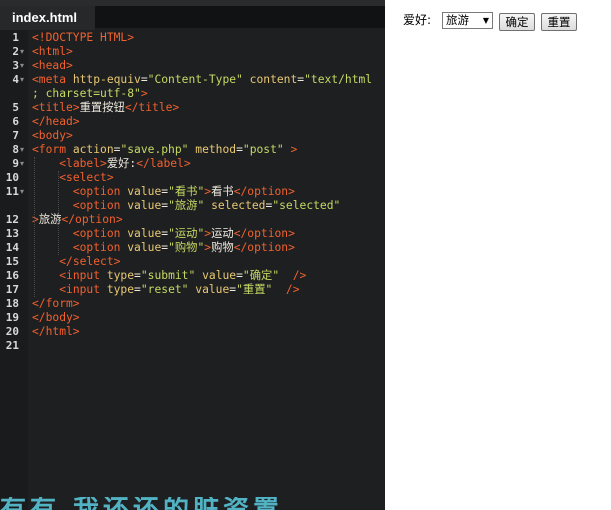 This screenshot has width=611, height=510. I want to click on code-token: <meta, so click(52, 79).